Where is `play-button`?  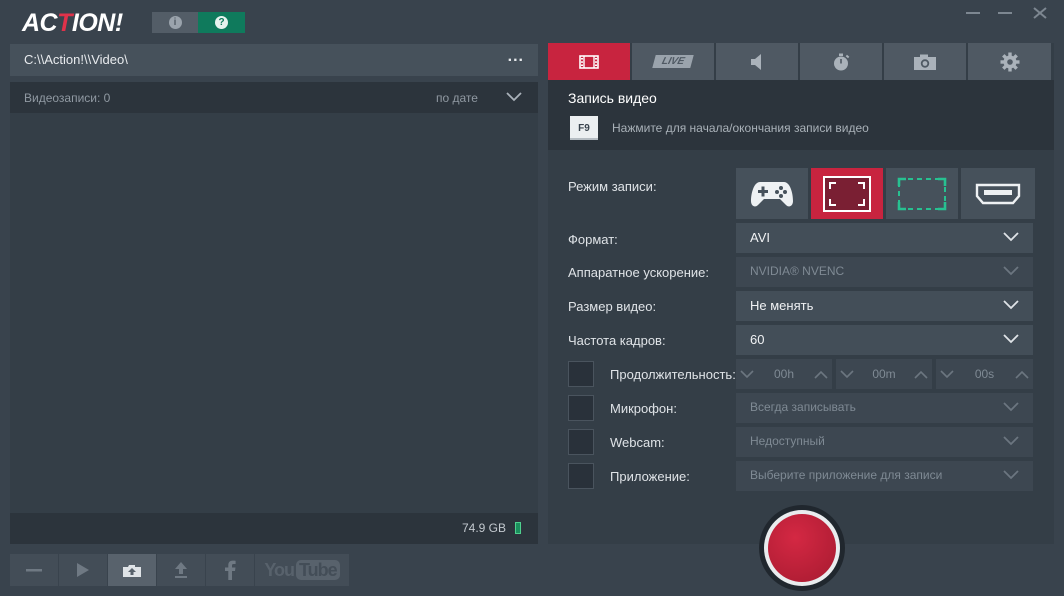
play-button is located at coordinates (83, 570).